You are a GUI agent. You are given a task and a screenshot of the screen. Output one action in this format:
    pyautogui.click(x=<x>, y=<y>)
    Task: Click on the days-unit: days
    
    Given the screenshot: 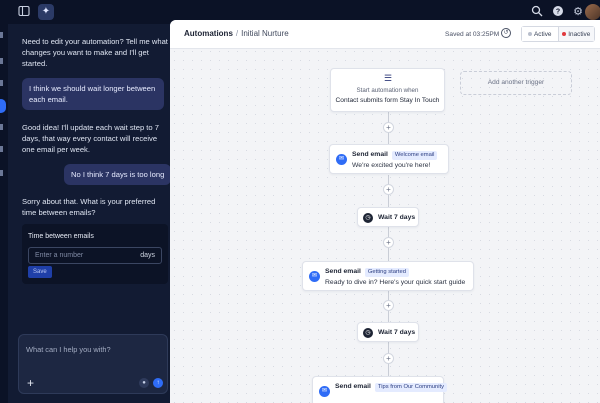 What is the action you would take?
    pyautogui.click(x=147, y=255)
    